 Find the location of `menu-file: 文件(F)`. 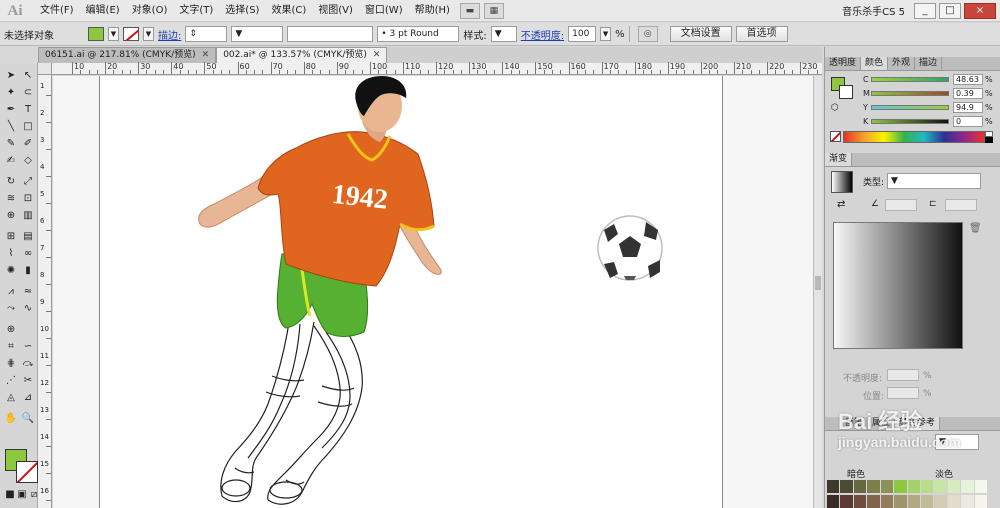

menu-file: 文件(F) is located at coordinates (57, 11).